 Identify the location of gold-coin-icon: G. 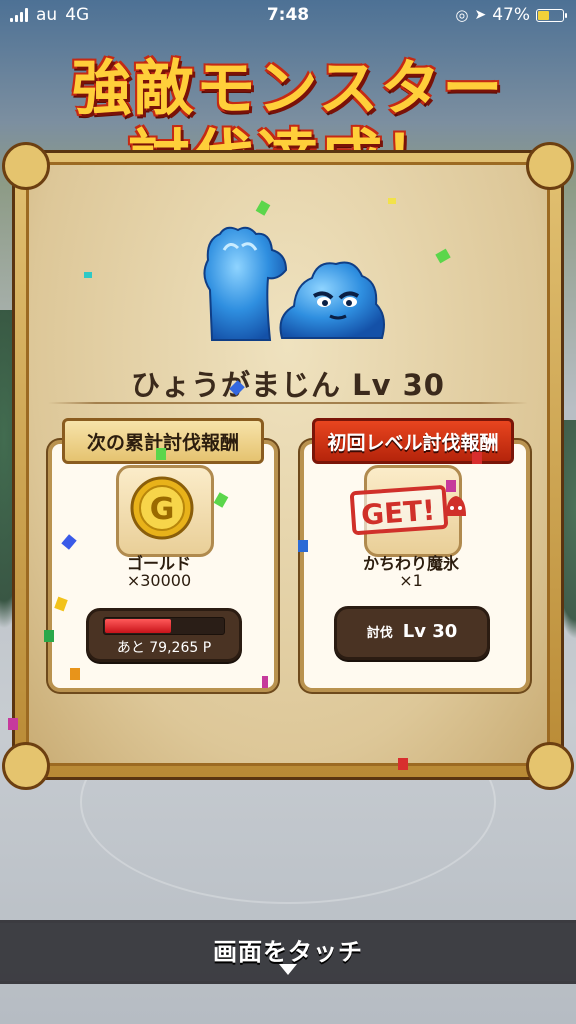
(162, 508).